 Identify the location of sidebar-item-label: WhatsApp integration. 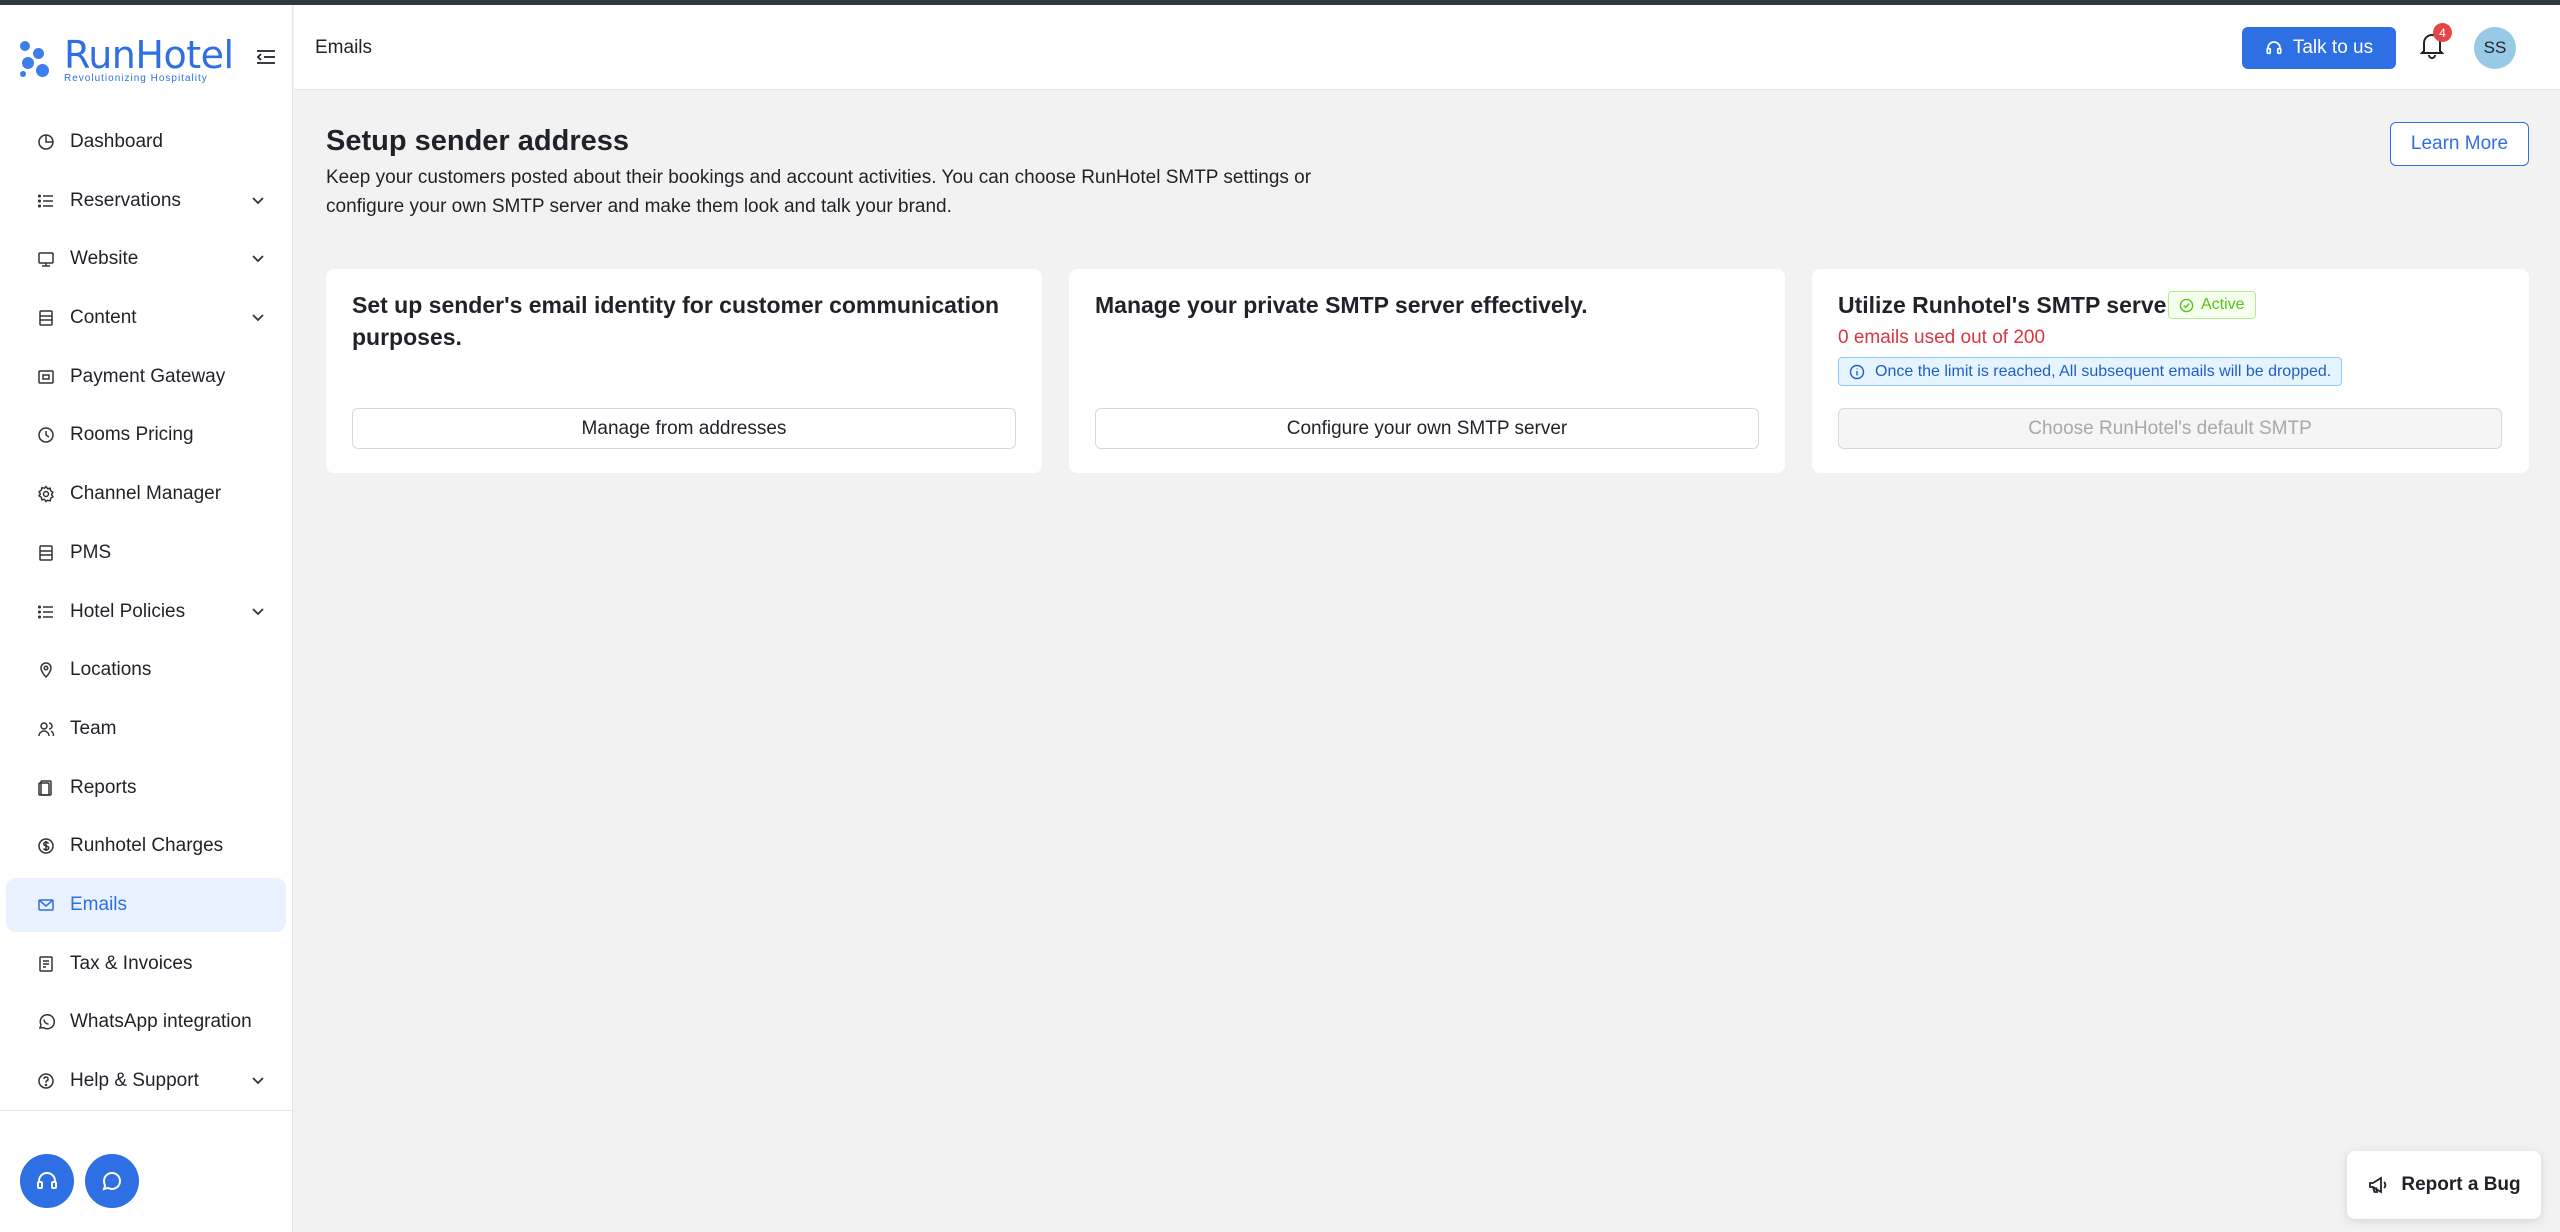
(161, 1022).